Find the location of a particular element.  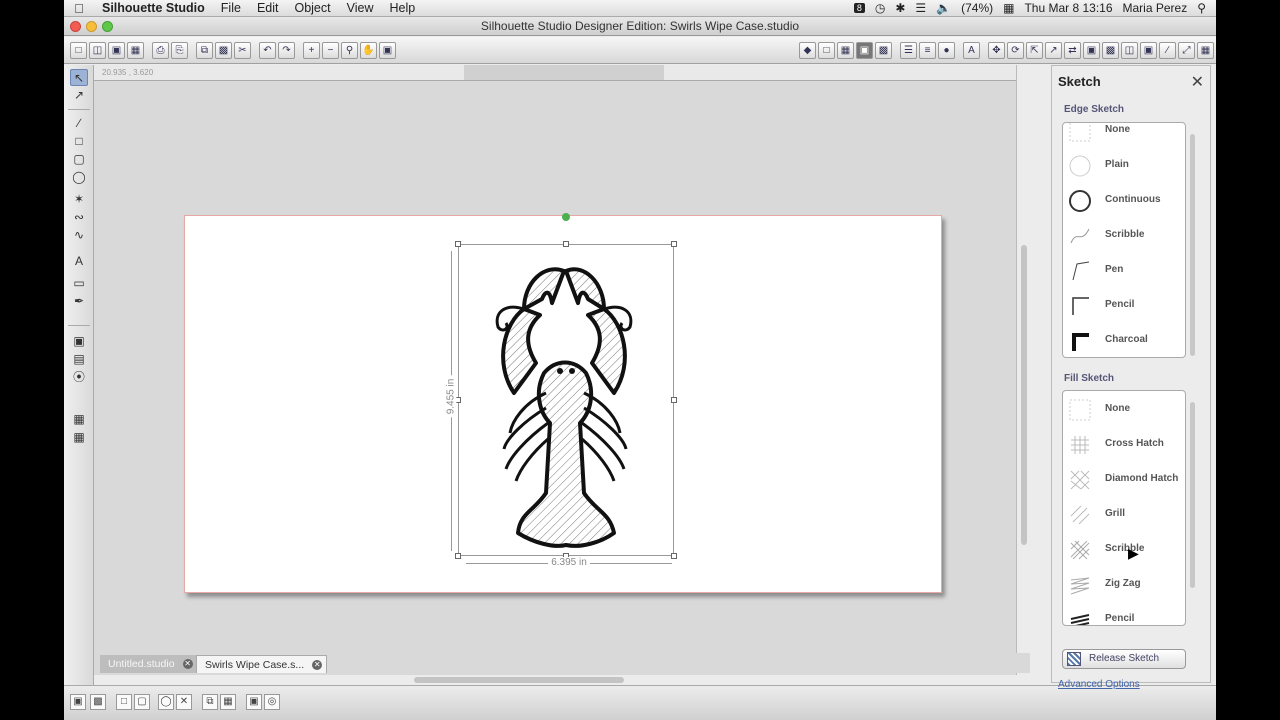

save-icon: ▣ is located at coordinates (116, 50).